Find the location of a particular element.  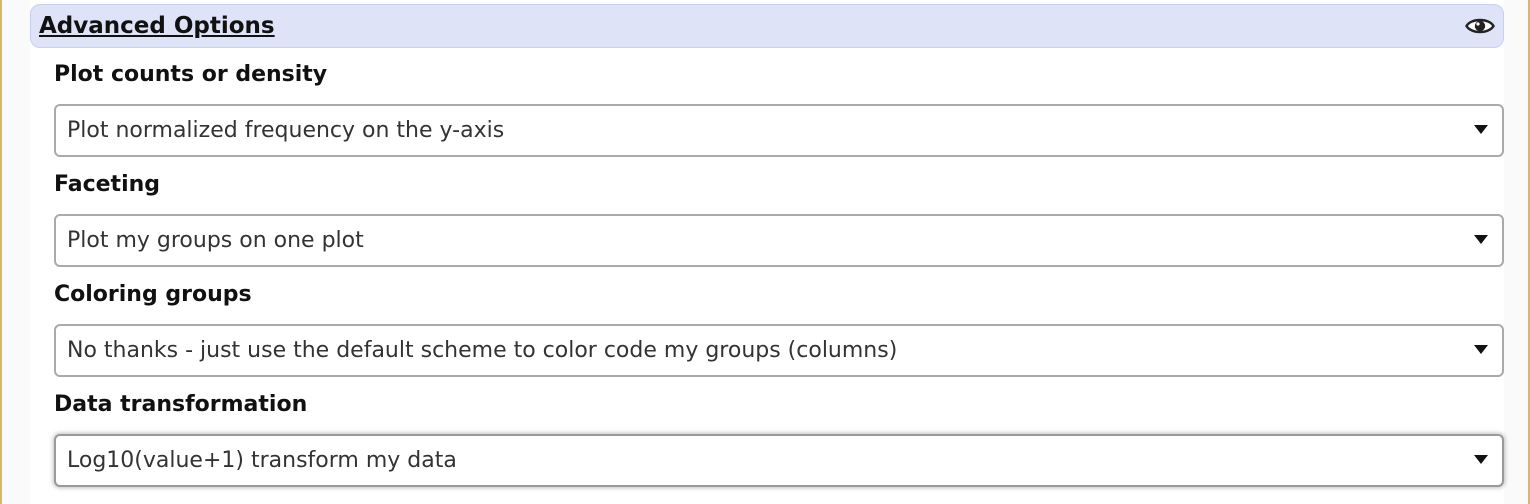

data-transformation-select: Log10(value+1) transform my data is located at coordinates (779, 460).